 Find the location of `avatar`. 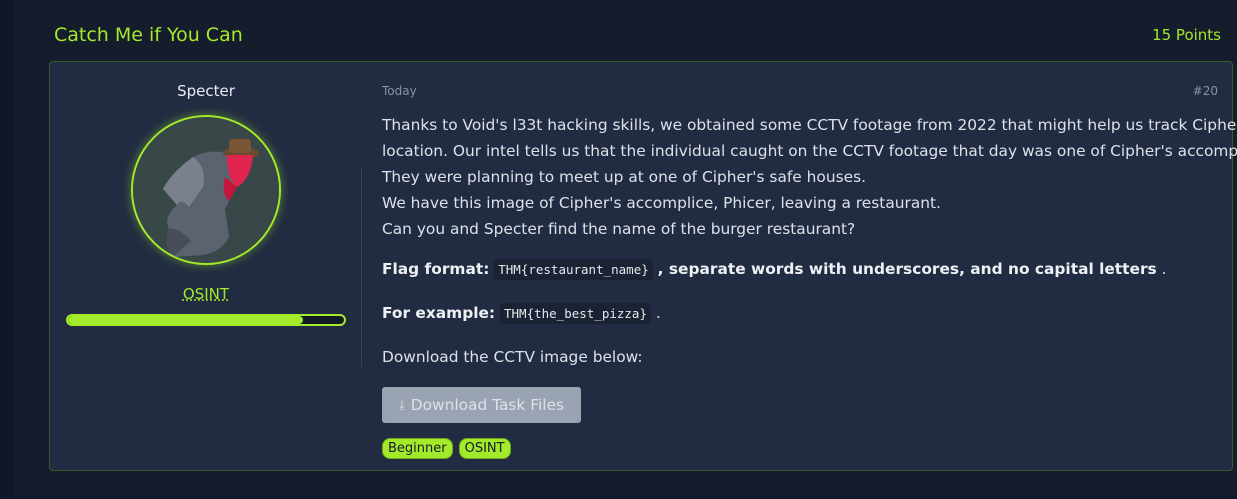

avatar is located at coordinates (206, 190).